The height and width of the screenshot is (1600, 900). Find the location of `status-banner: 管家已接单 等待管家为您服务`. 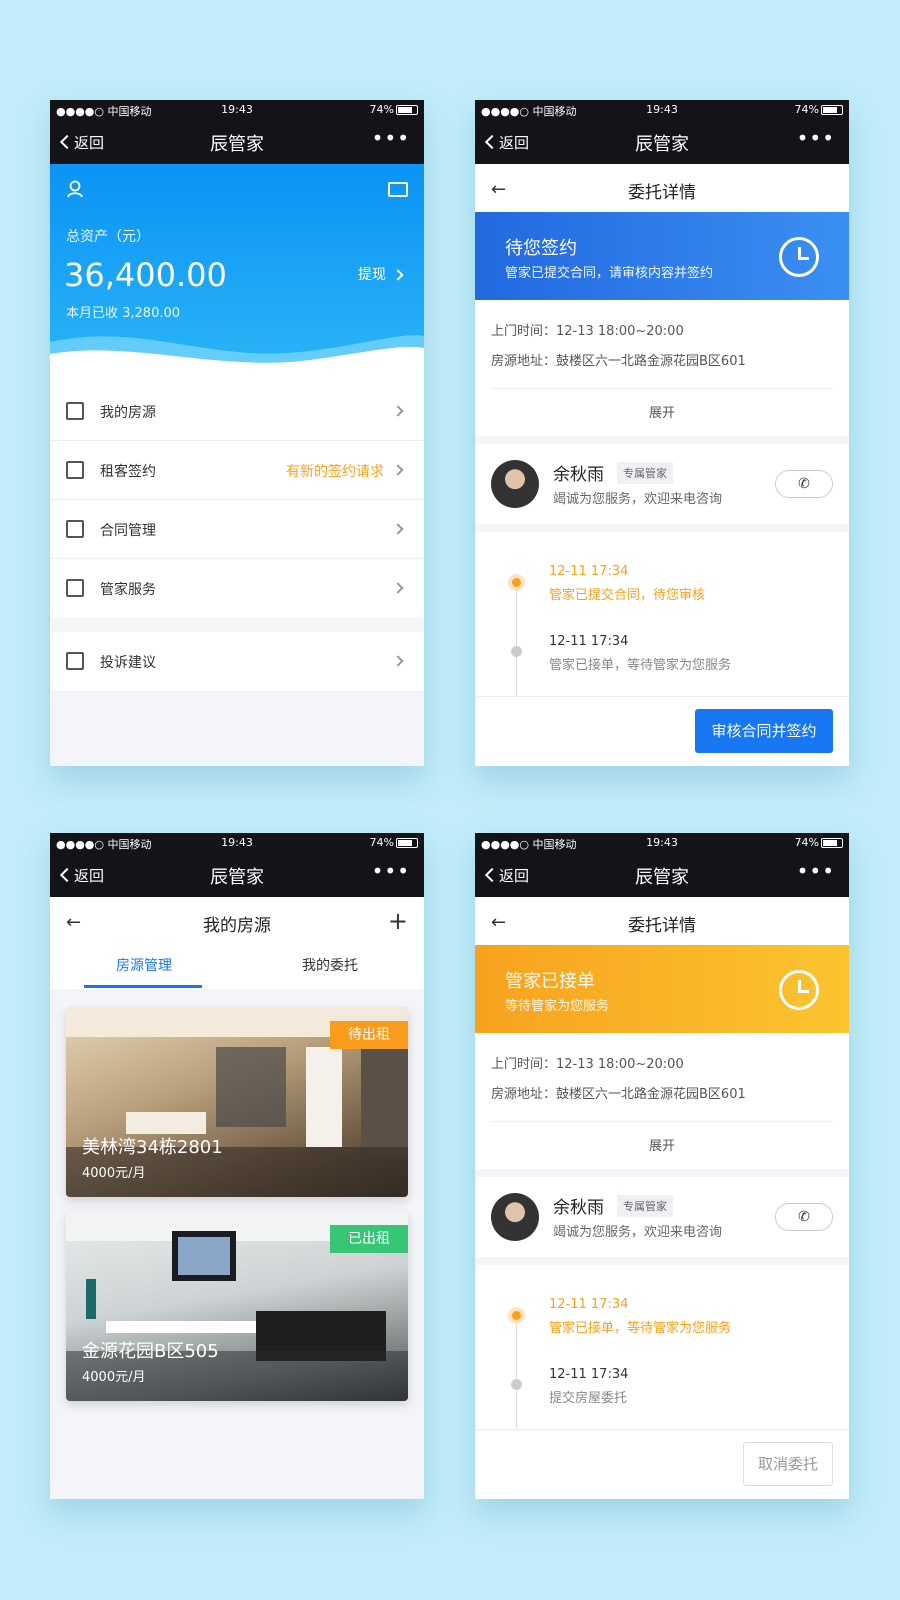

status-banner: 管家已接单 等待管家为您服务 is located at coordinates (662, 989).